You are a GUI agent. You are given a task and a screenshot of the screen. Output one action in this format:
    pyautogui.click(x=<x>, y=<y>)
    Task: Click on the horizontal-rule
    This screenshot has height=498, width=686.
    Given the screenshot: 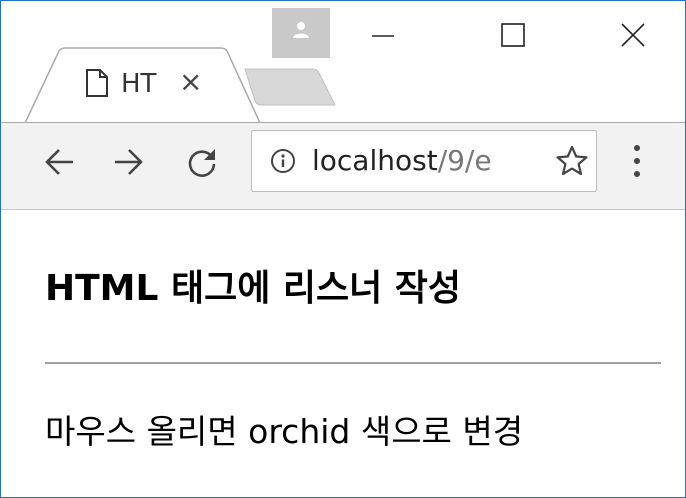 What is the action you would take?
    pyautogui.click(x=353, y=363)
    